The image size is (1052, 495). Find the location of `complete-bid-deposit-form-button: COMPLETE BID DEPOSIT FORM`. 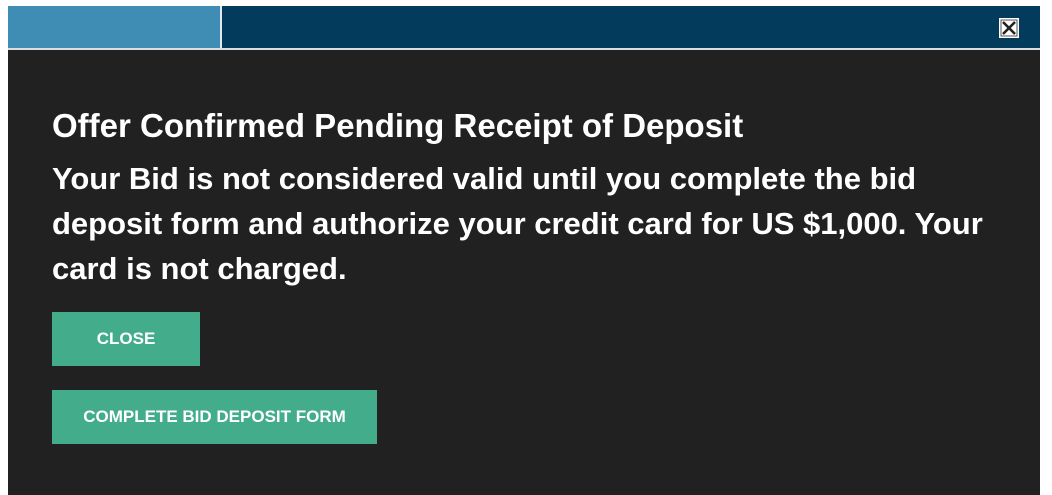

complete-bid-deposit-form-button: COMPLETE BID DEPOSIT FORM is located at coordinates (214, 417).